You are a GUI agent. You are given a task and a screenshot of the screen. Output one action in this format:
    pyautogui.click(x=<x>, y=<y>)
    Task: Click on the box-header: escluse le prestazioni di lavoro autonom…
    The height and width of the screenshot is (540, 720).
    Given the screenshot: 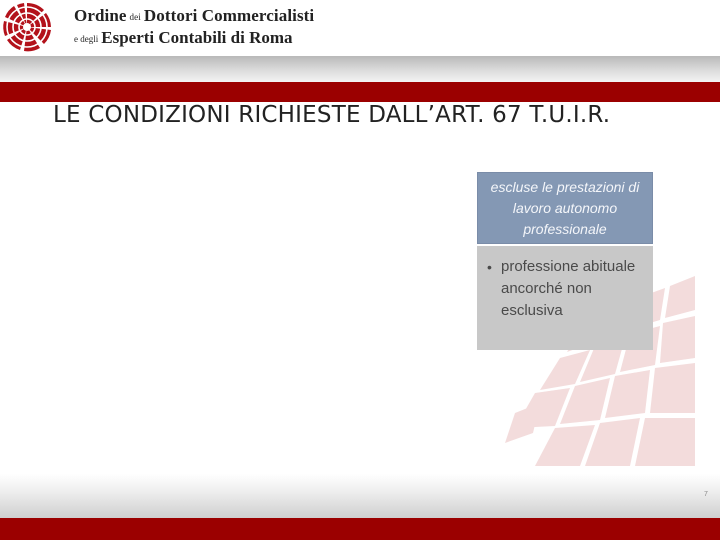 What is the action you would take?
    pyautogui.click(x=565, y=208)
    